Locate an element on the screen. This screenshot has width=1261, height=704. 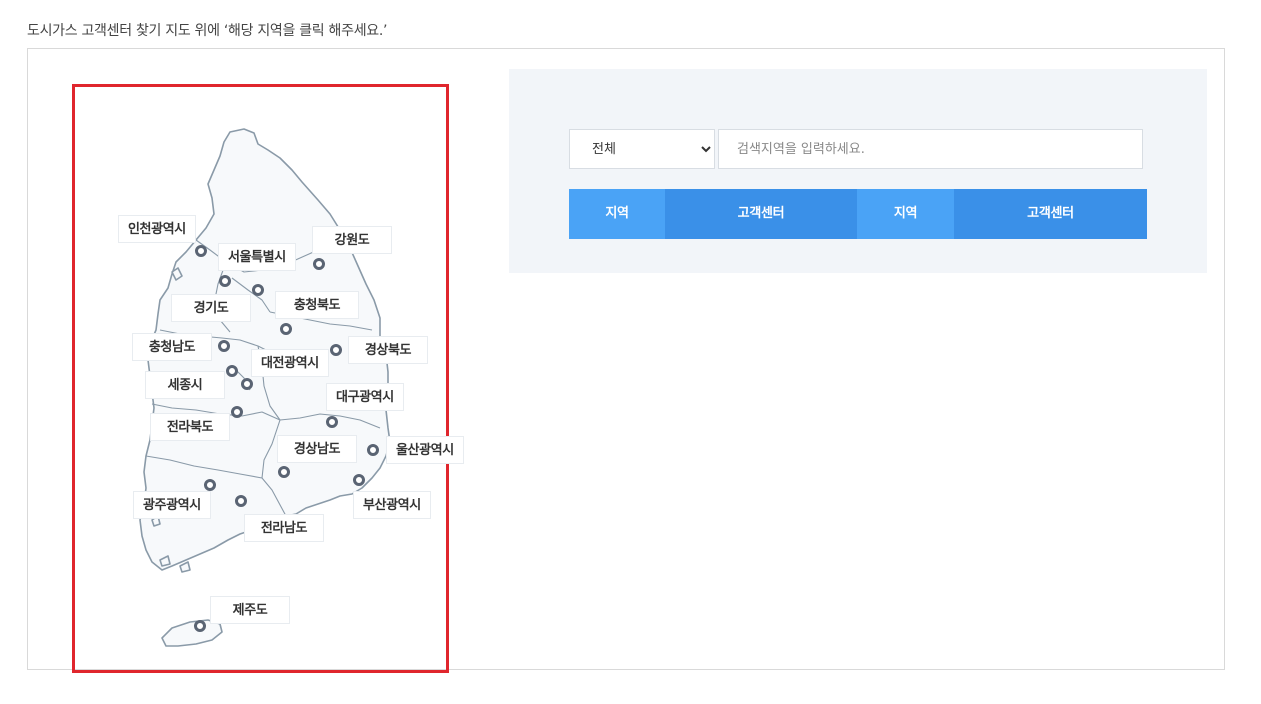
region-label-daejeon: 대전광역시 is located at coordinates (290, 363).